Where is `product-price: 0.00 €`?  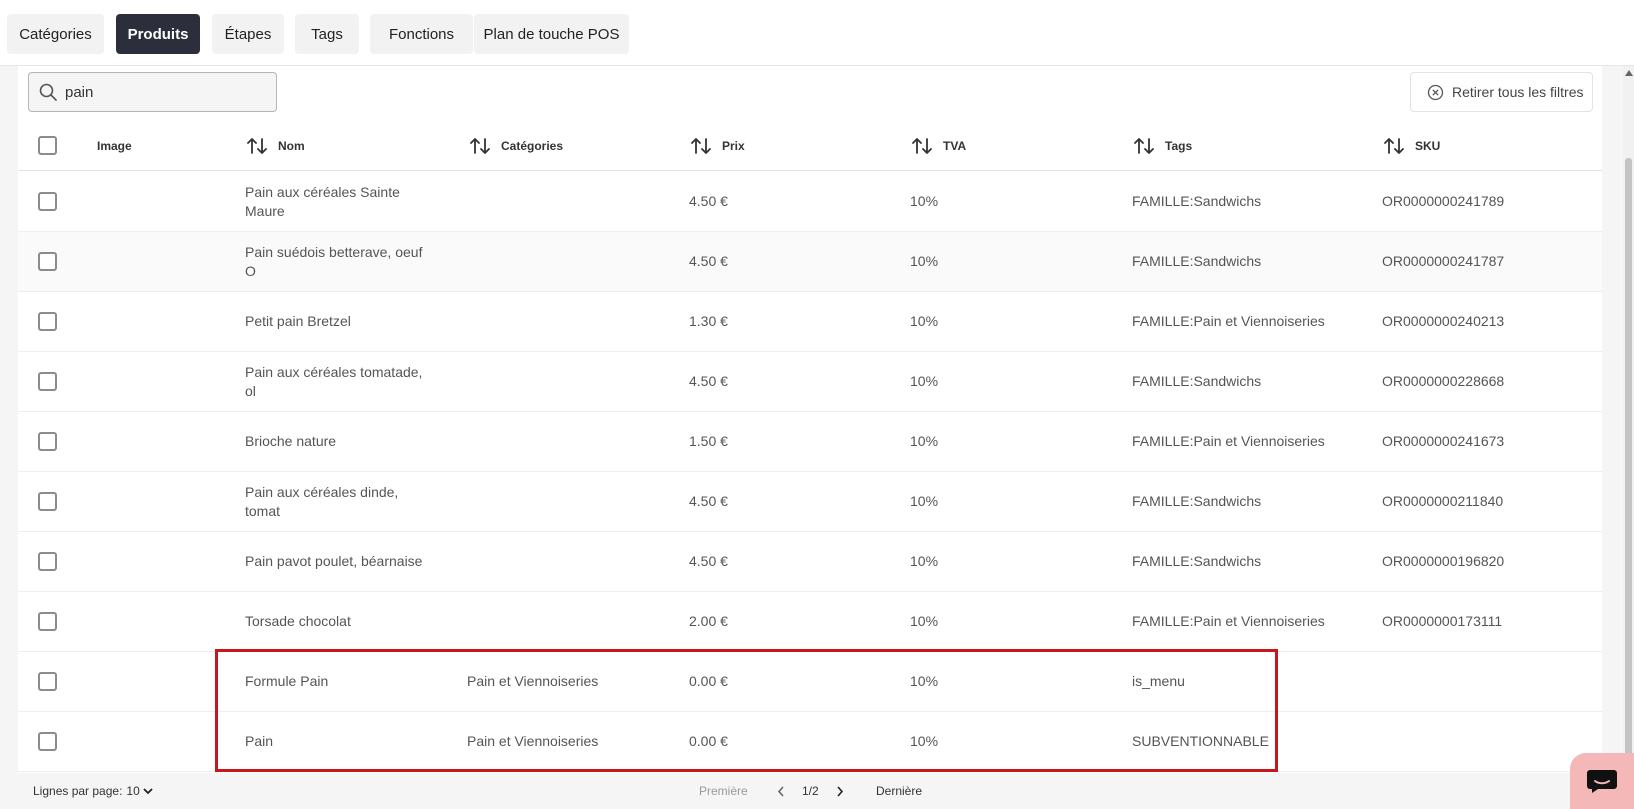
product-price: 0.00 € is located at coordinates (708, 681).